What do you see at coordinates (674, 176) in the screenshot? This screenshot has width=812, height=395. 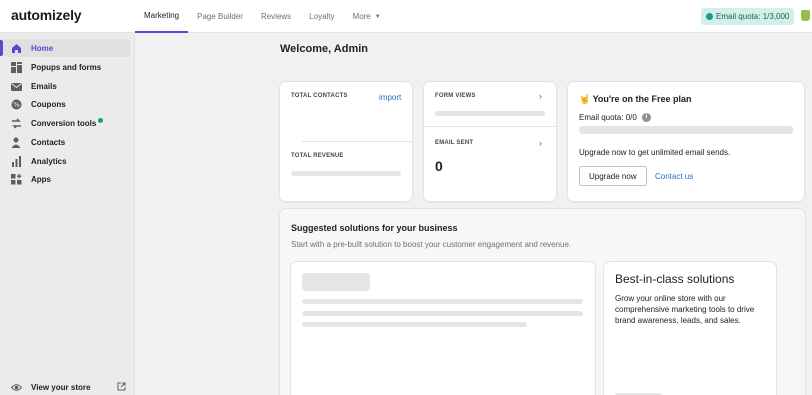 I see `contact-us-link: Contact us` at bounding box center [674, 176].